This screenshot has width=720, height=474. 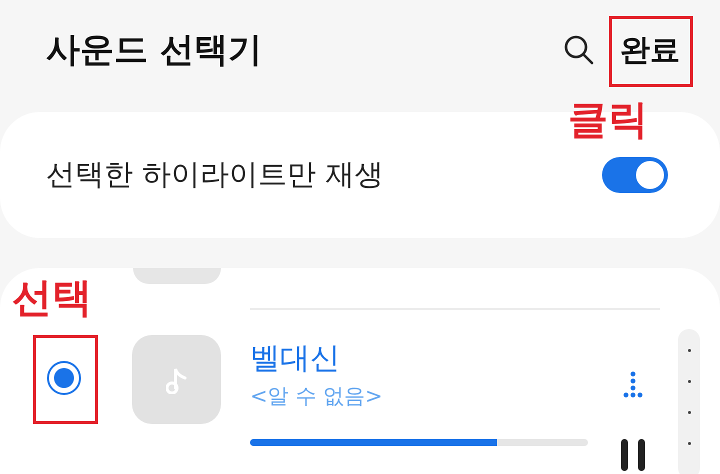 What do you see at coordinates (633, 455) in the screenshot?
I see `pause-icon` at bounding box center [633, 455].